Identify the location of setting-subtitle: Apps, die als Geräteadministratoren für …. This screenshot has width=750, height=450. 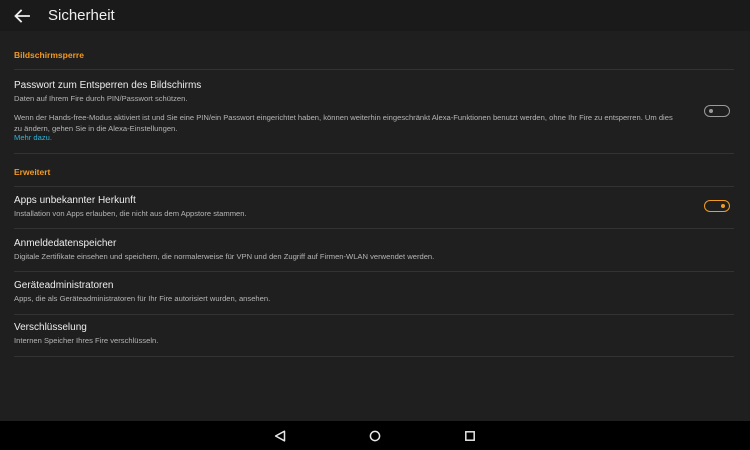
(142, 298).